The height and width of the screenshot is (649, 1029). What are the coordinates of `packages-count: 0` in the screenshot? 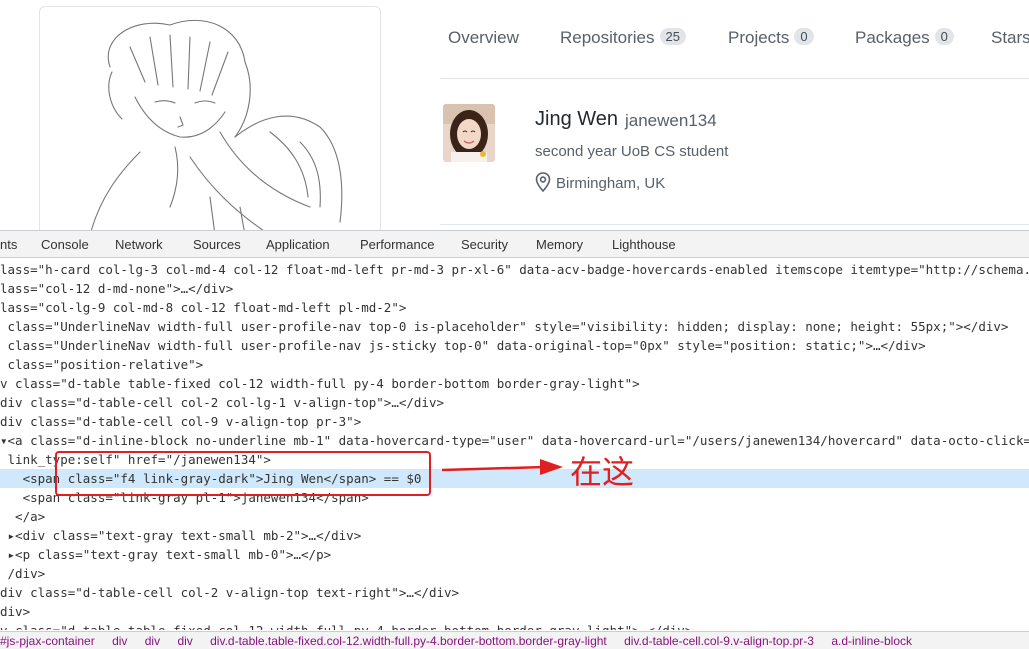 It's located at (944, 36).